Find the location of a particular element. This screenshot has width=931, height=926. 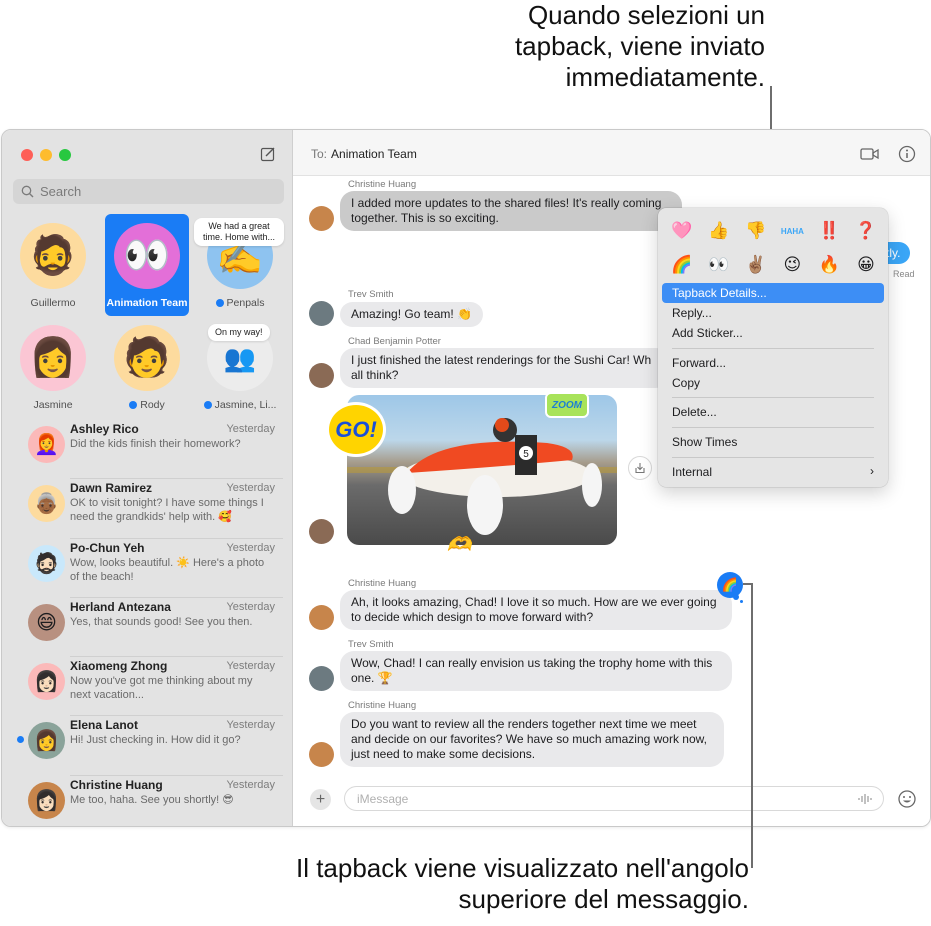

pinned-rody: 🧑 Rody is located at coordinates (147, 367).